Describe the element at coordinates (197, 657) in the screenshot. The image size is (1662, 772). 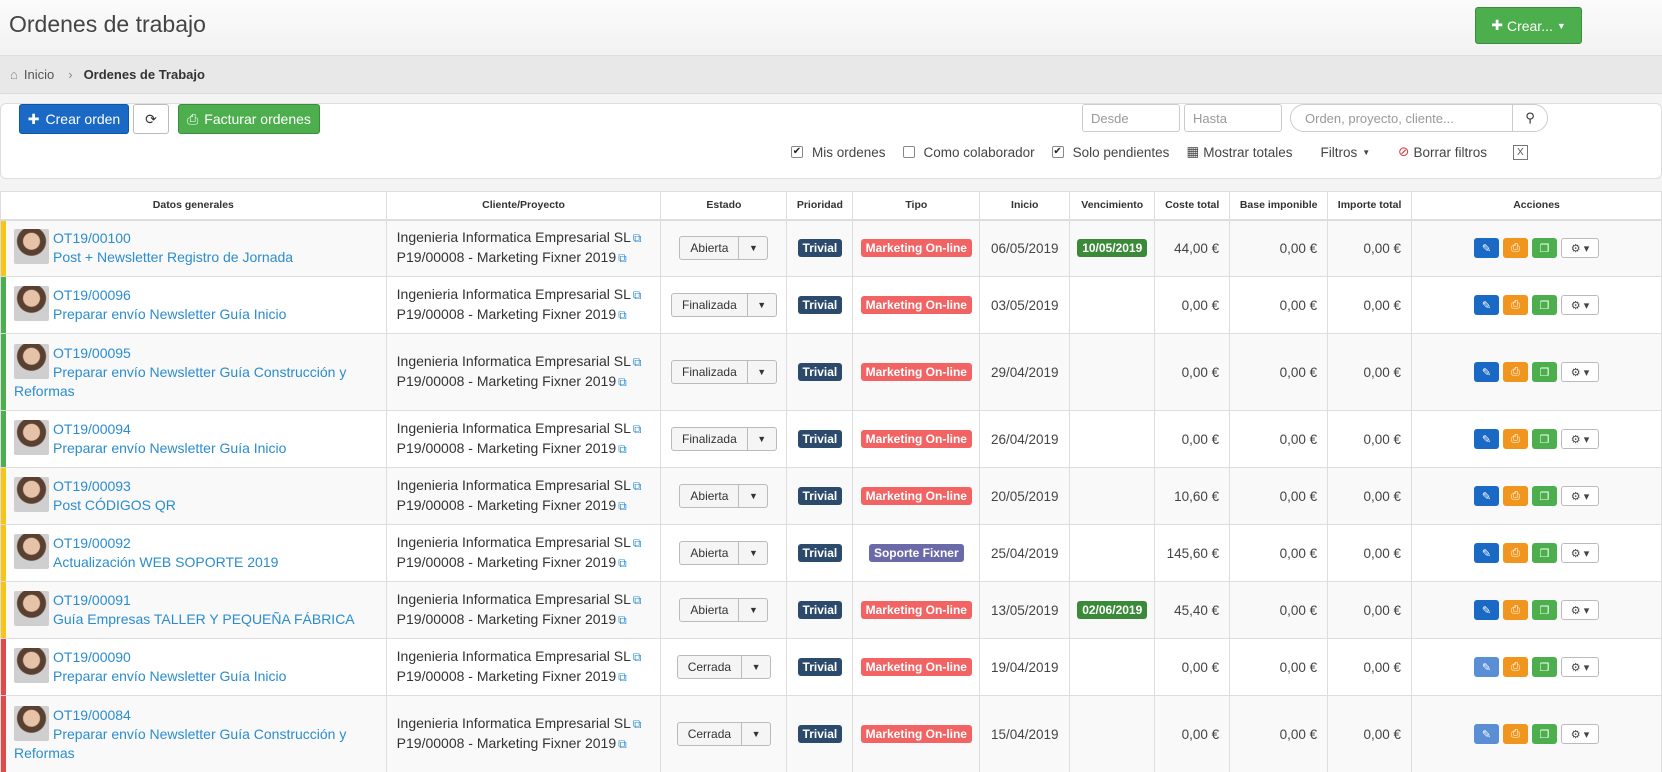
I see `order-code-link: OT19/00090` at that location.